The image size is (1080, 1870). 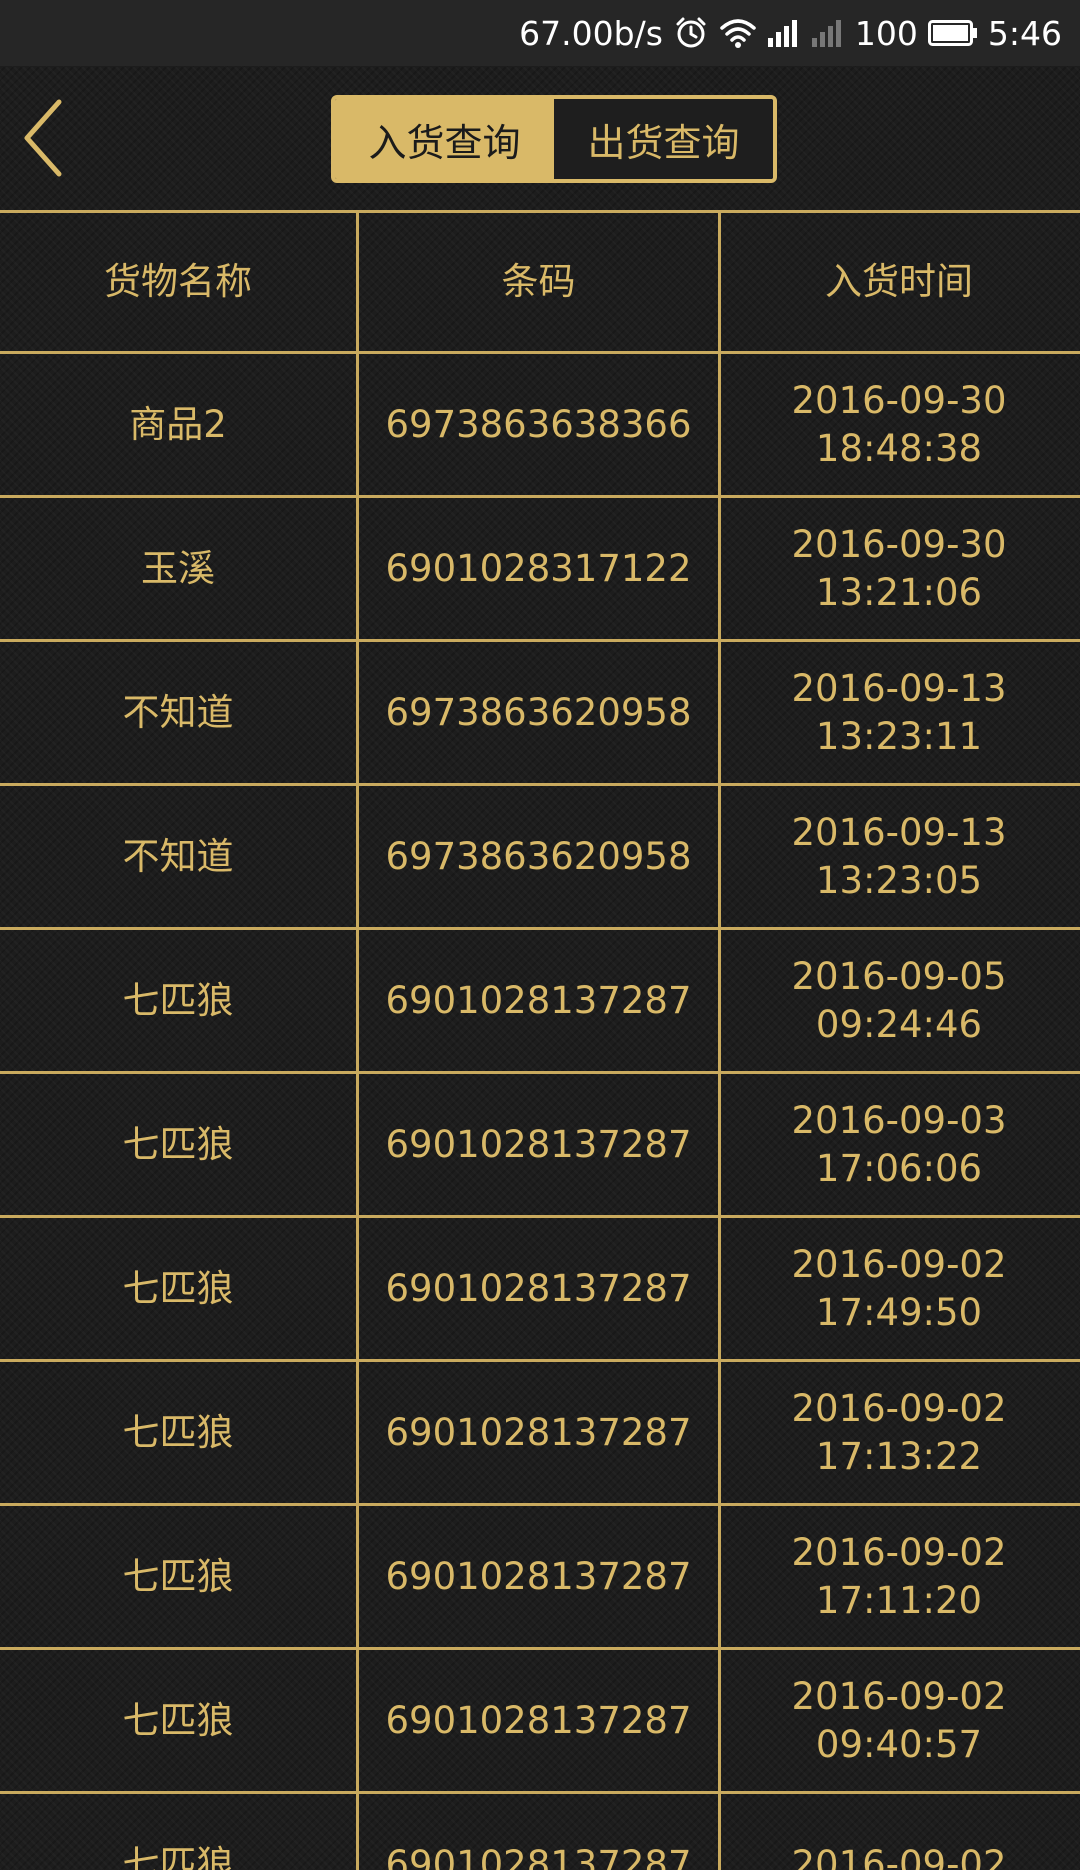 I want to click on table-header-row: 货物名称 条码 入货时间, so click(x=540, y=283).